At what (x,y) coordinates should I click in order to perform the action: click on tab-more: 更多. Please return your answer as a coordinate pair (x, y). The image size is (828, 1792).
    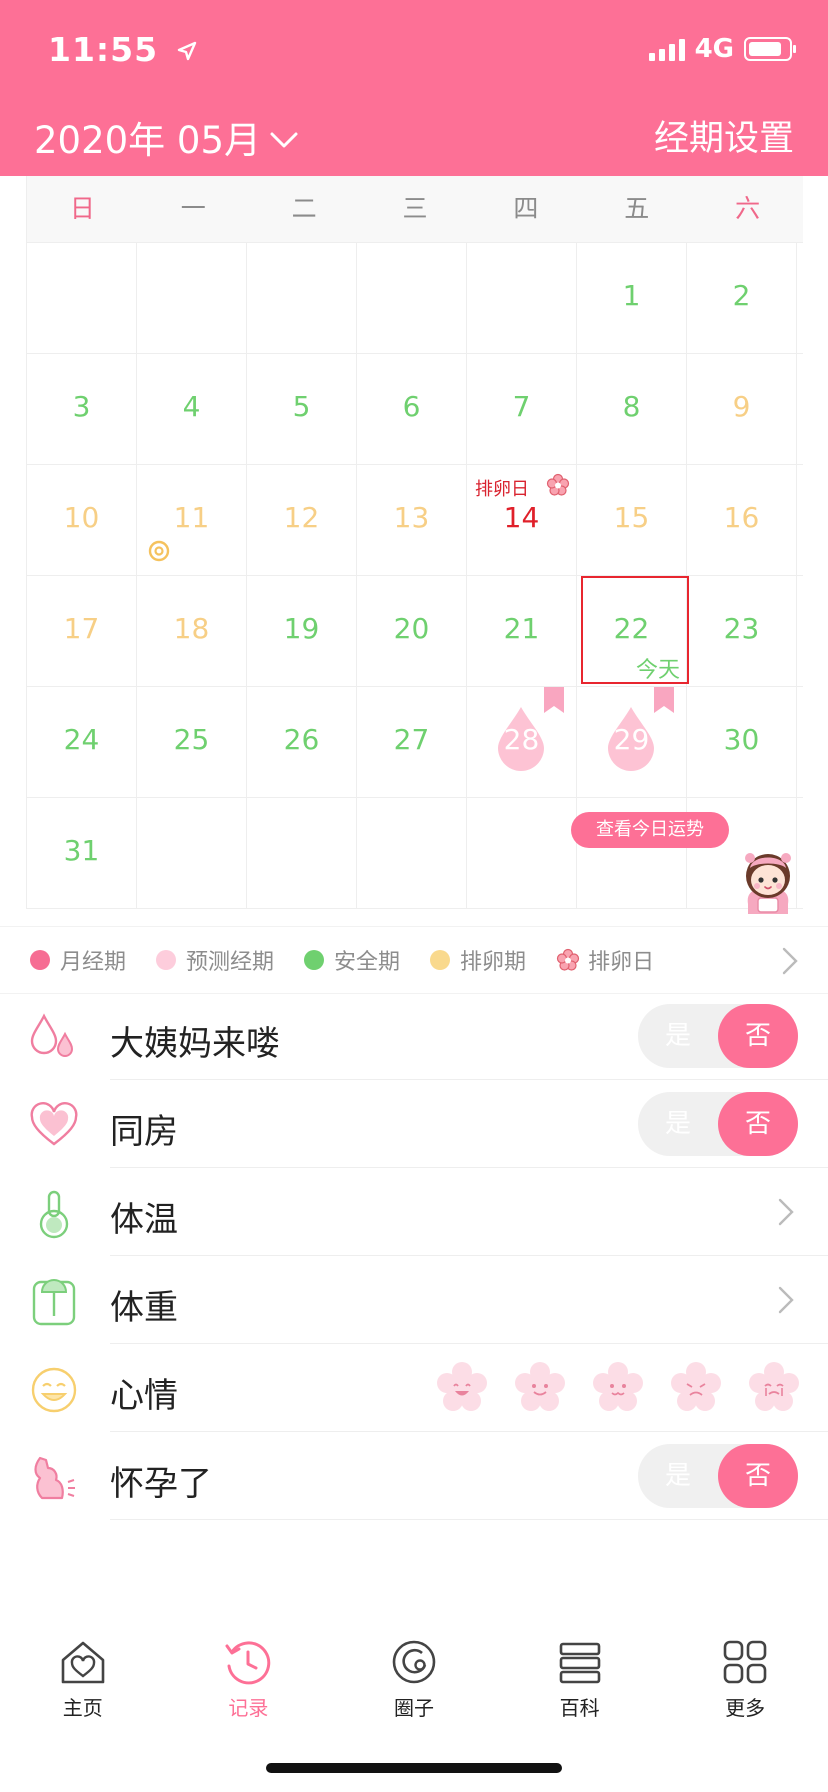
    Looking at the image, I should click on (745, 1676).